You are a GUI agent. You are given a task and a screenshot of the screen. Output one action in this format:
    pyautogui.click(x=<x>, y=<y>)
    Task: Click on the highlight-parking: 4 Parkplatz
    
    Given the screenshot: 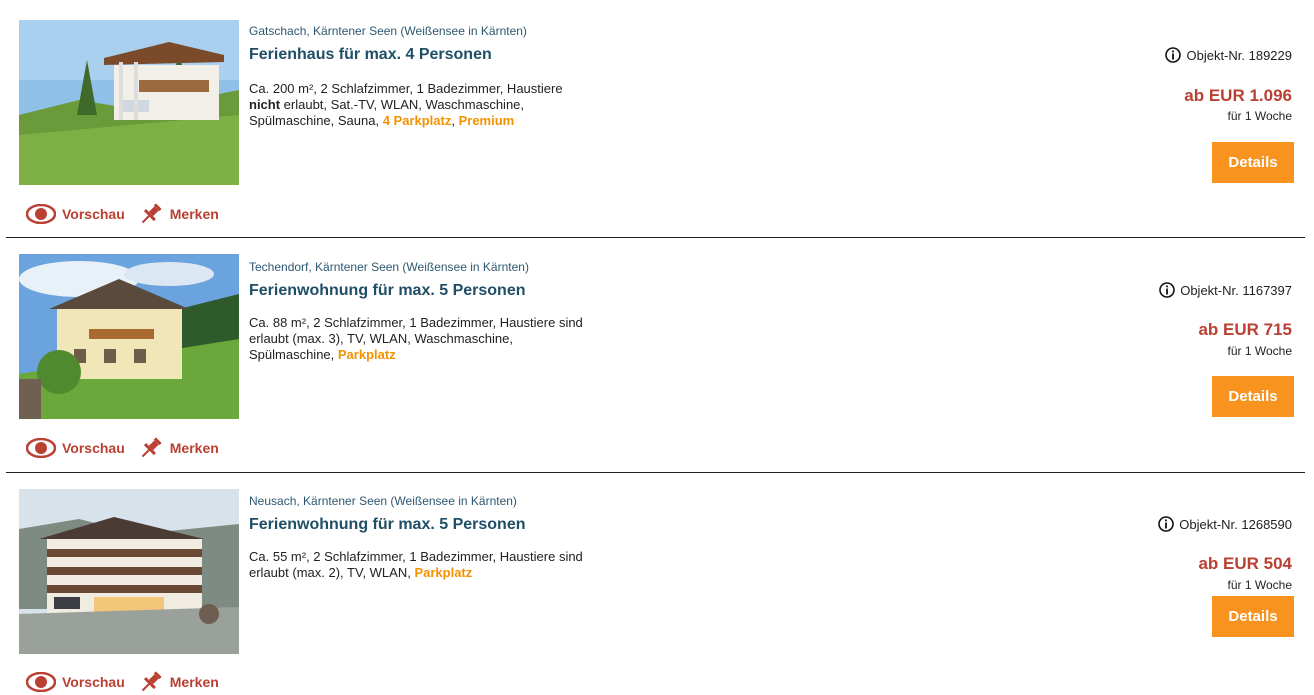 What is the action you would take?
    pyautogui.click(x=417, y=120)
    